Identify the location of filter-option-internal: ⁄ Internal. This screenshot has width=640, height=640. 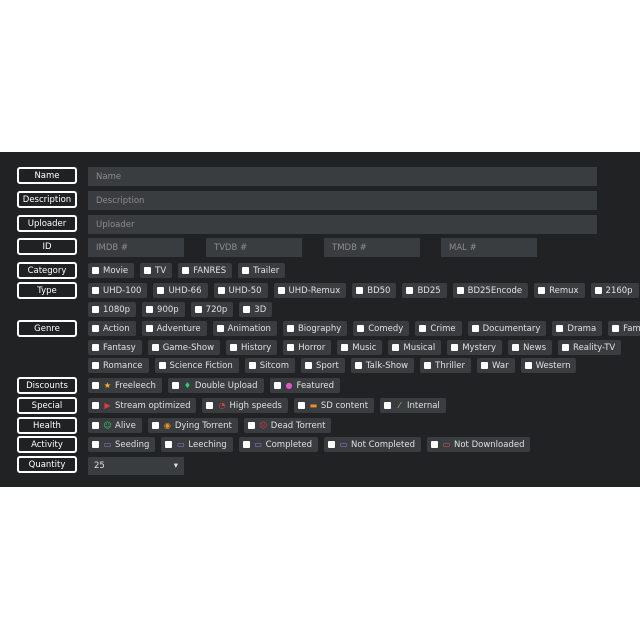
(413, 405).